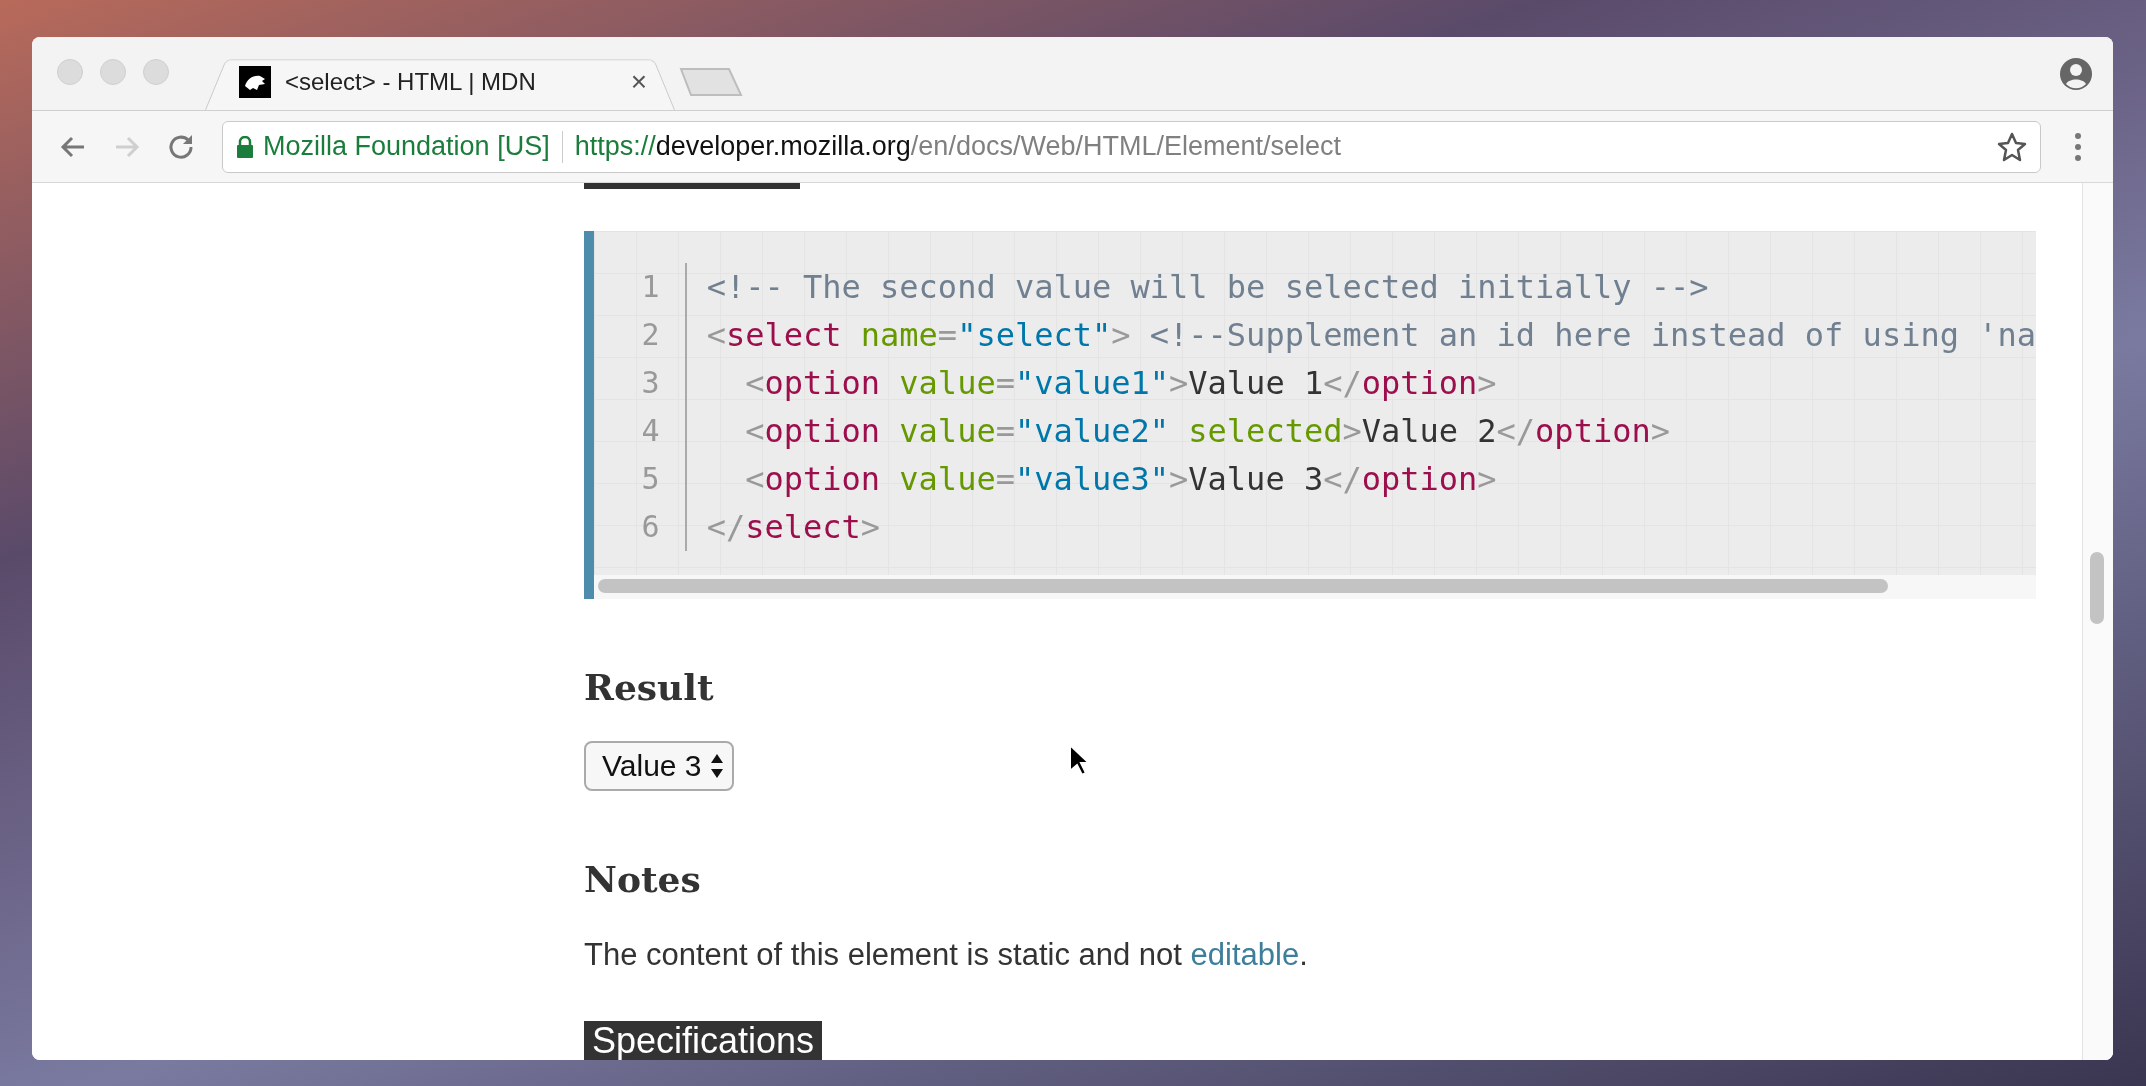  Describe the element at coordinates (946, 955) in the screenshot. I see `paragraph: The content of this element is static and not editable.` at that location.